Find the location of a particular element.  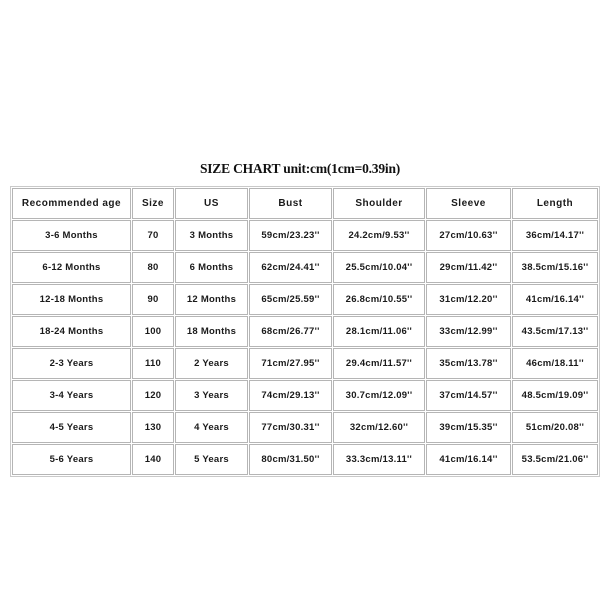

cell-bust: 74cm/29.13'' is located at coordinates (290, 395).